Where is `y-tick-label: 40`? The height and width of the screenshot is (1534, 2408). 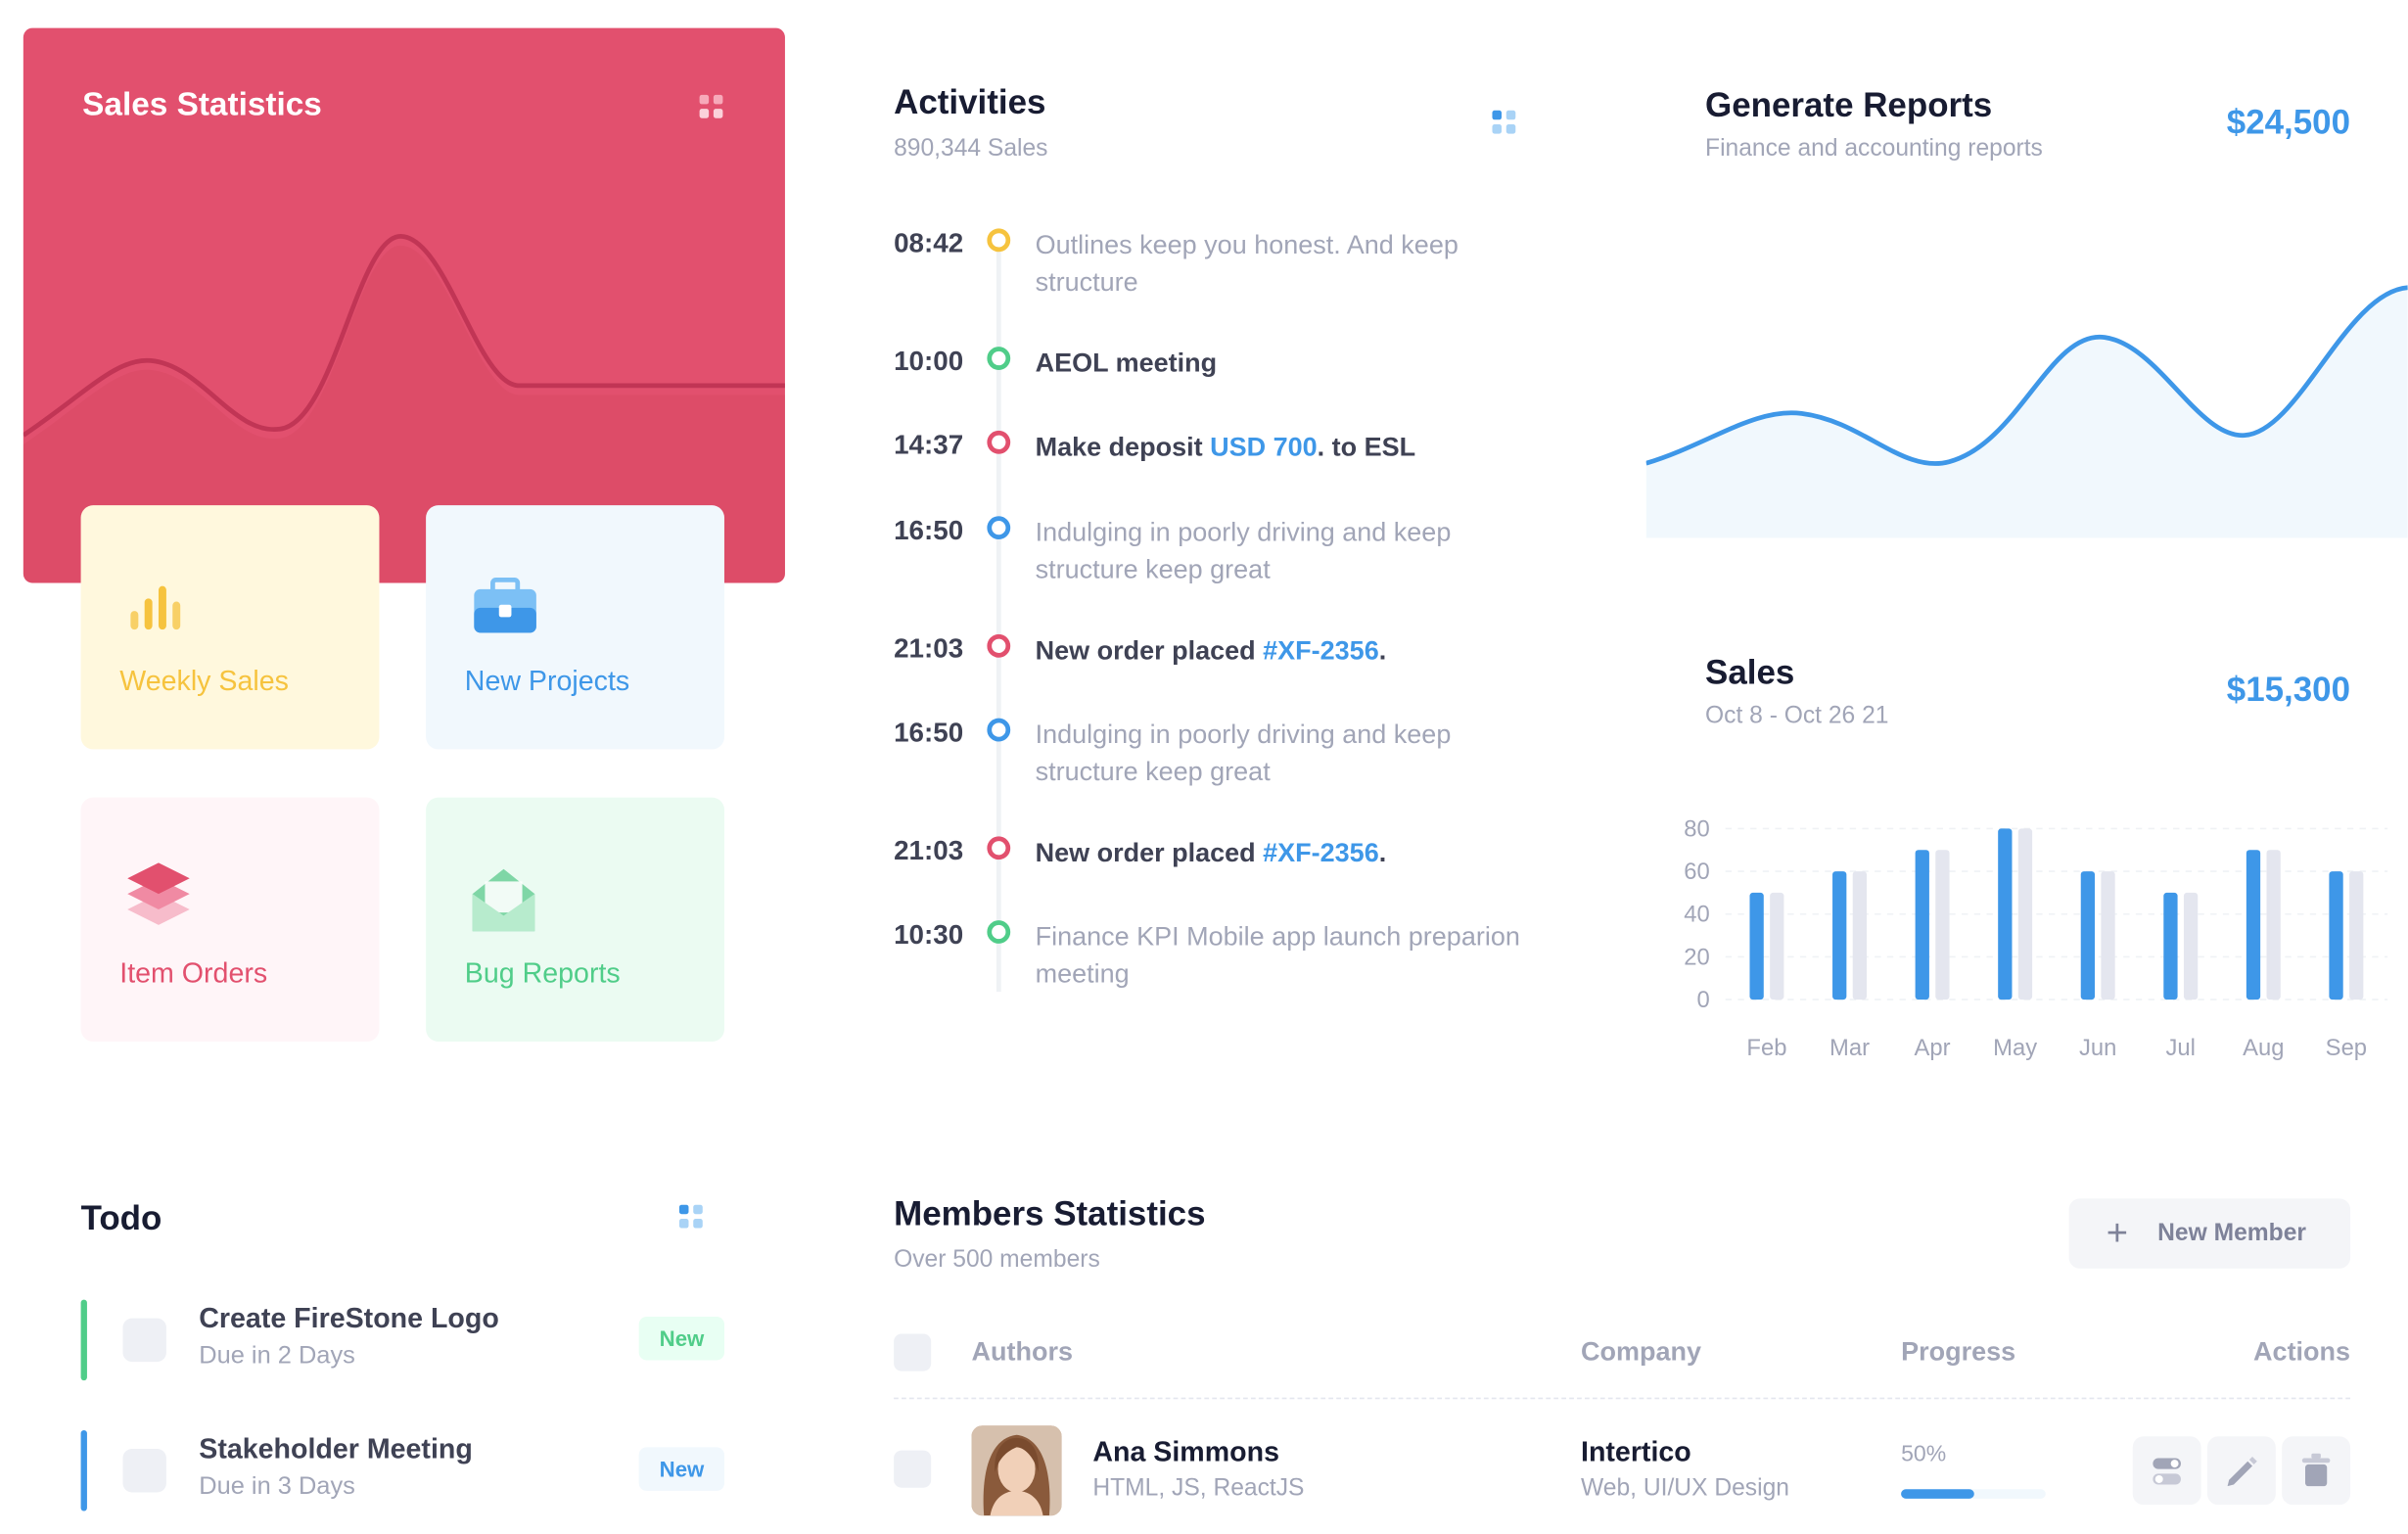
y-tick-label: 40 is located at coordinates (1696, 915).